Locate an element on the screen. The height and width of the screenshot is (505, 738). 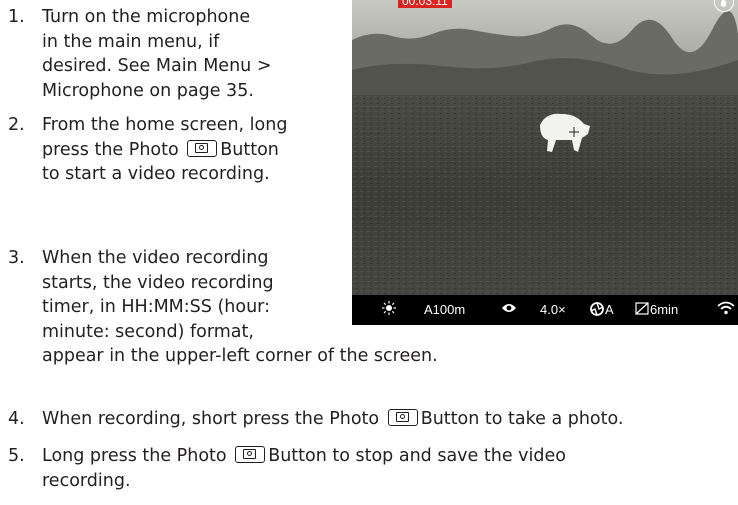
timeout-readout: 6min is located at coordinates (664, 309).